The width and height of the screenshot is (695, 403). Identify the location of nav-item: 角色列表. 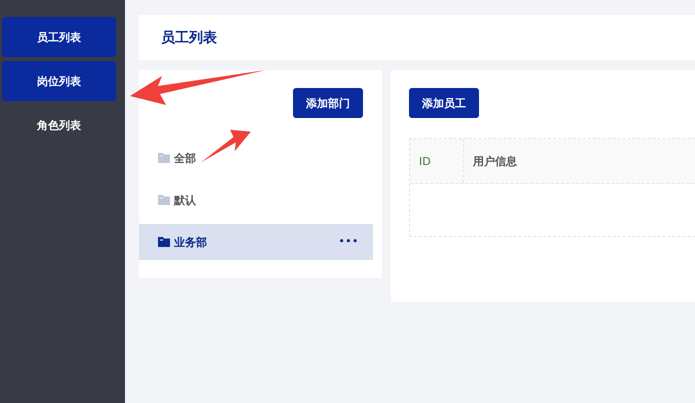
(59, 125).